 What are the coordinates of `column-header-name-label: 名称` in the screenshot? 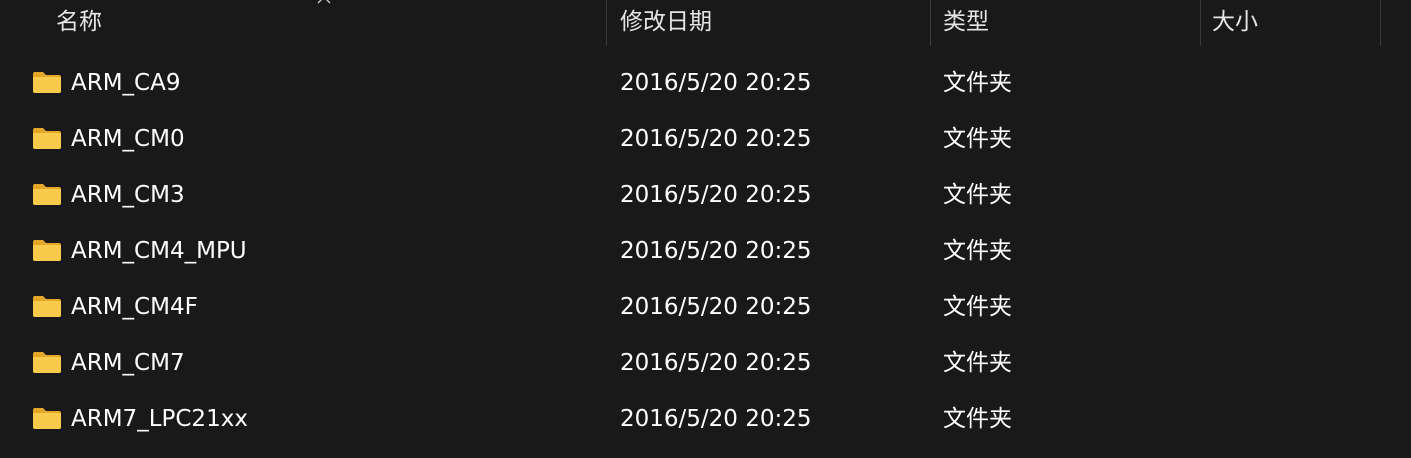 It's located at (79, 22).